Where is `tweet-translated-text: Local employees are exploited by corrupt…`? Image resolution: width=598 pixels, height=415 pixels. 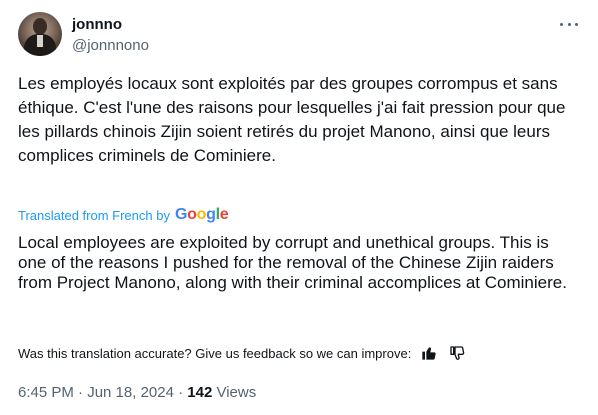
tweet-translated-text: Local employees are exploited by corrupt… is located at coordinates (292, 262).